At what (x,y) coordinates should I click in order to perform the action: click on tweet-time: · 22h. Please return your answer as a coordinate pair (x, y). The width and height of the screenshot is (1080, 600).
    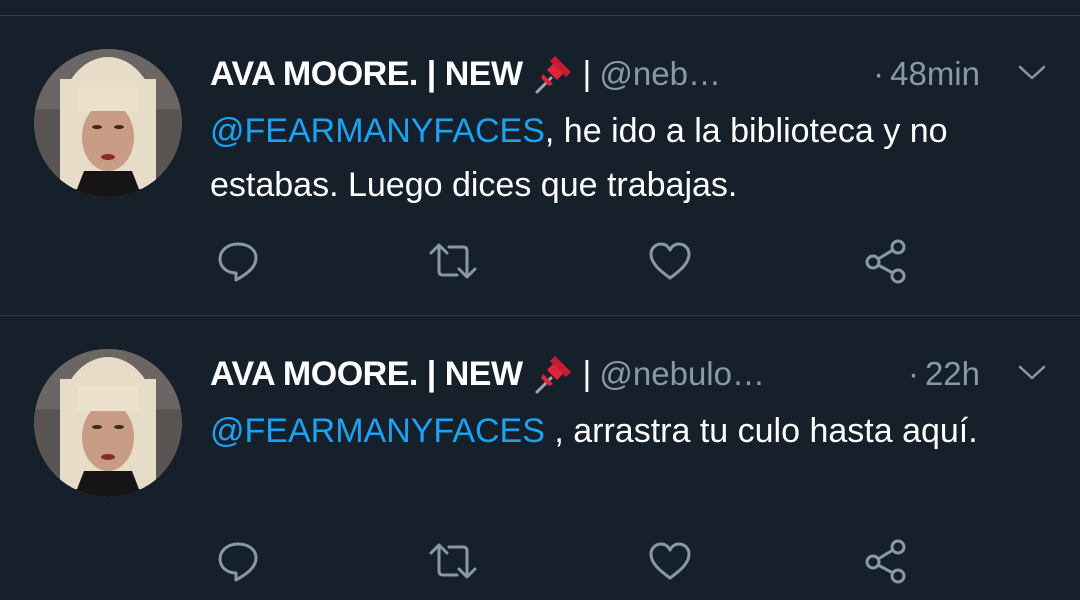
    Looking at the image, I should click on (944, 374).